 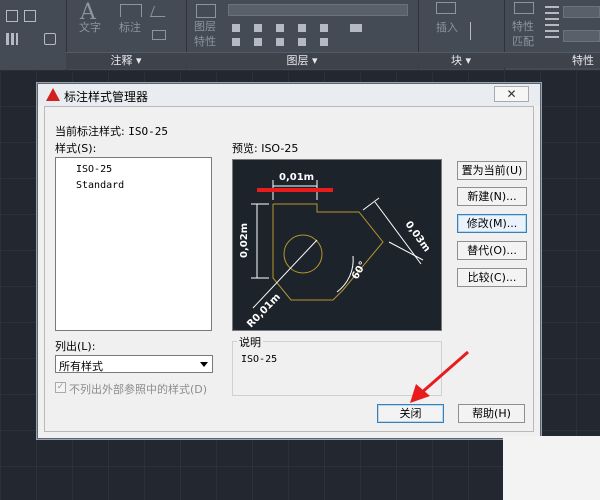 I want to click on layer-dropdown, so click(x=318, y=10).